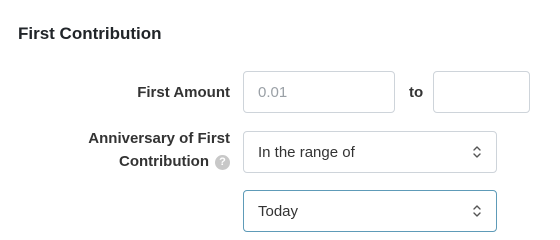  What do you see at coordinates (222, 162) in the screenshot?
I see `question-circle-icon: ?` at bounding box center [222, 162].